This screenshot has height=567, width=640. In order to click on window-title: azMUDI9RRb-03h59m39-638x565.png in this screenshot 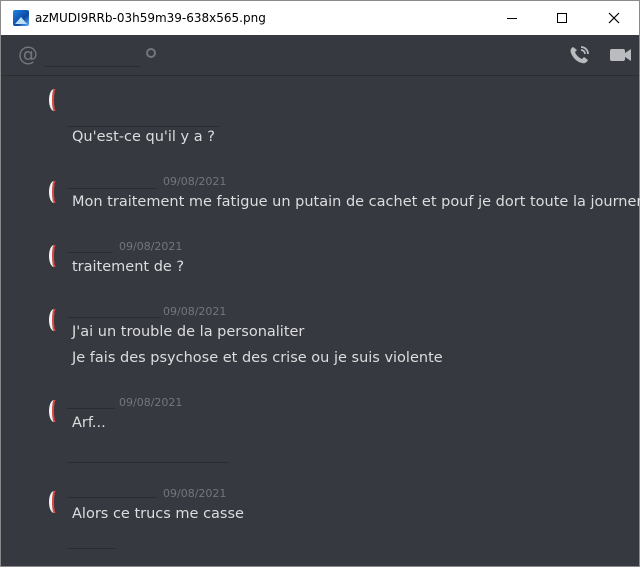, I will do `click(150, 18)`.